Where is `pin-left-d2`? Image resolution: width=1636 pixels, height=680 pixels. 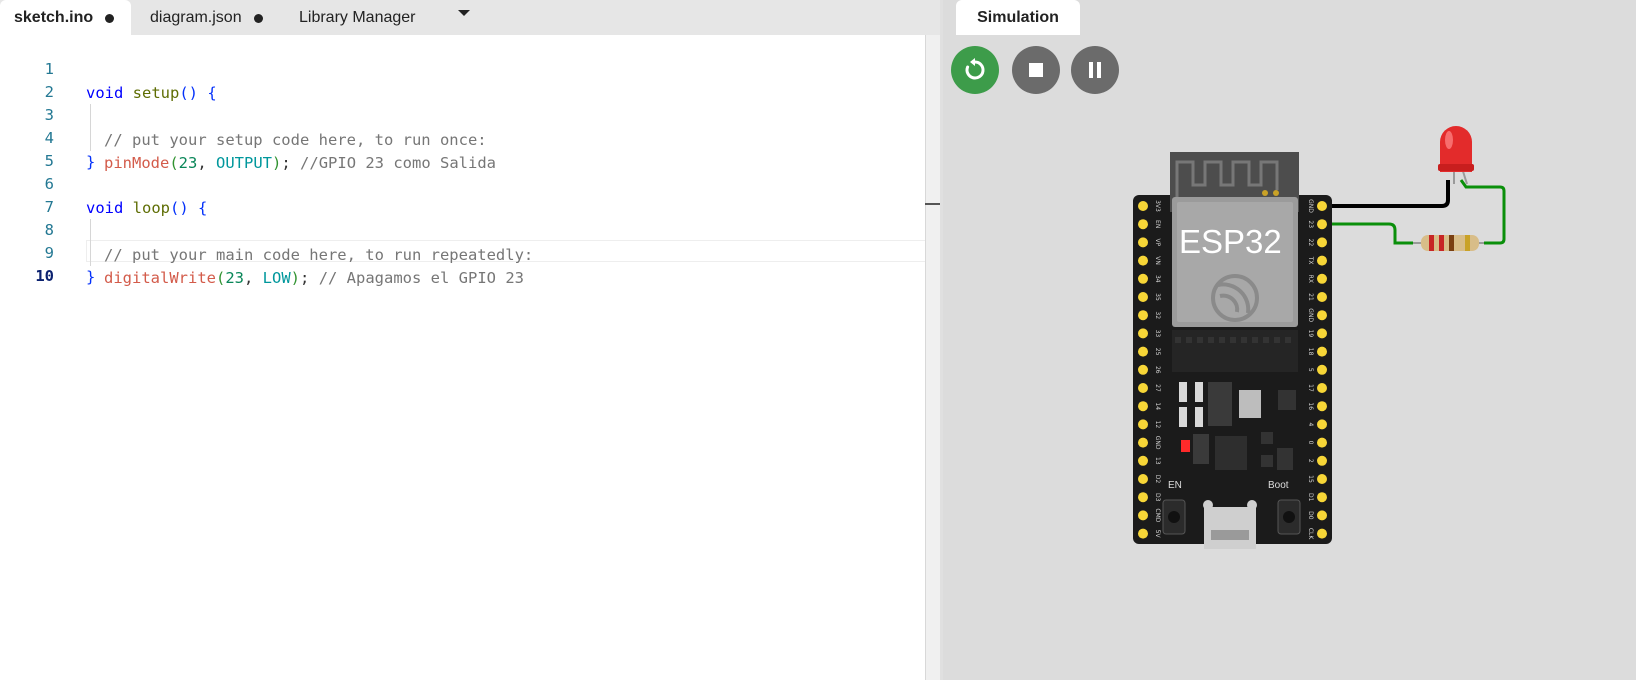
pin-left-d2 is located at coordinates (1143, 479).